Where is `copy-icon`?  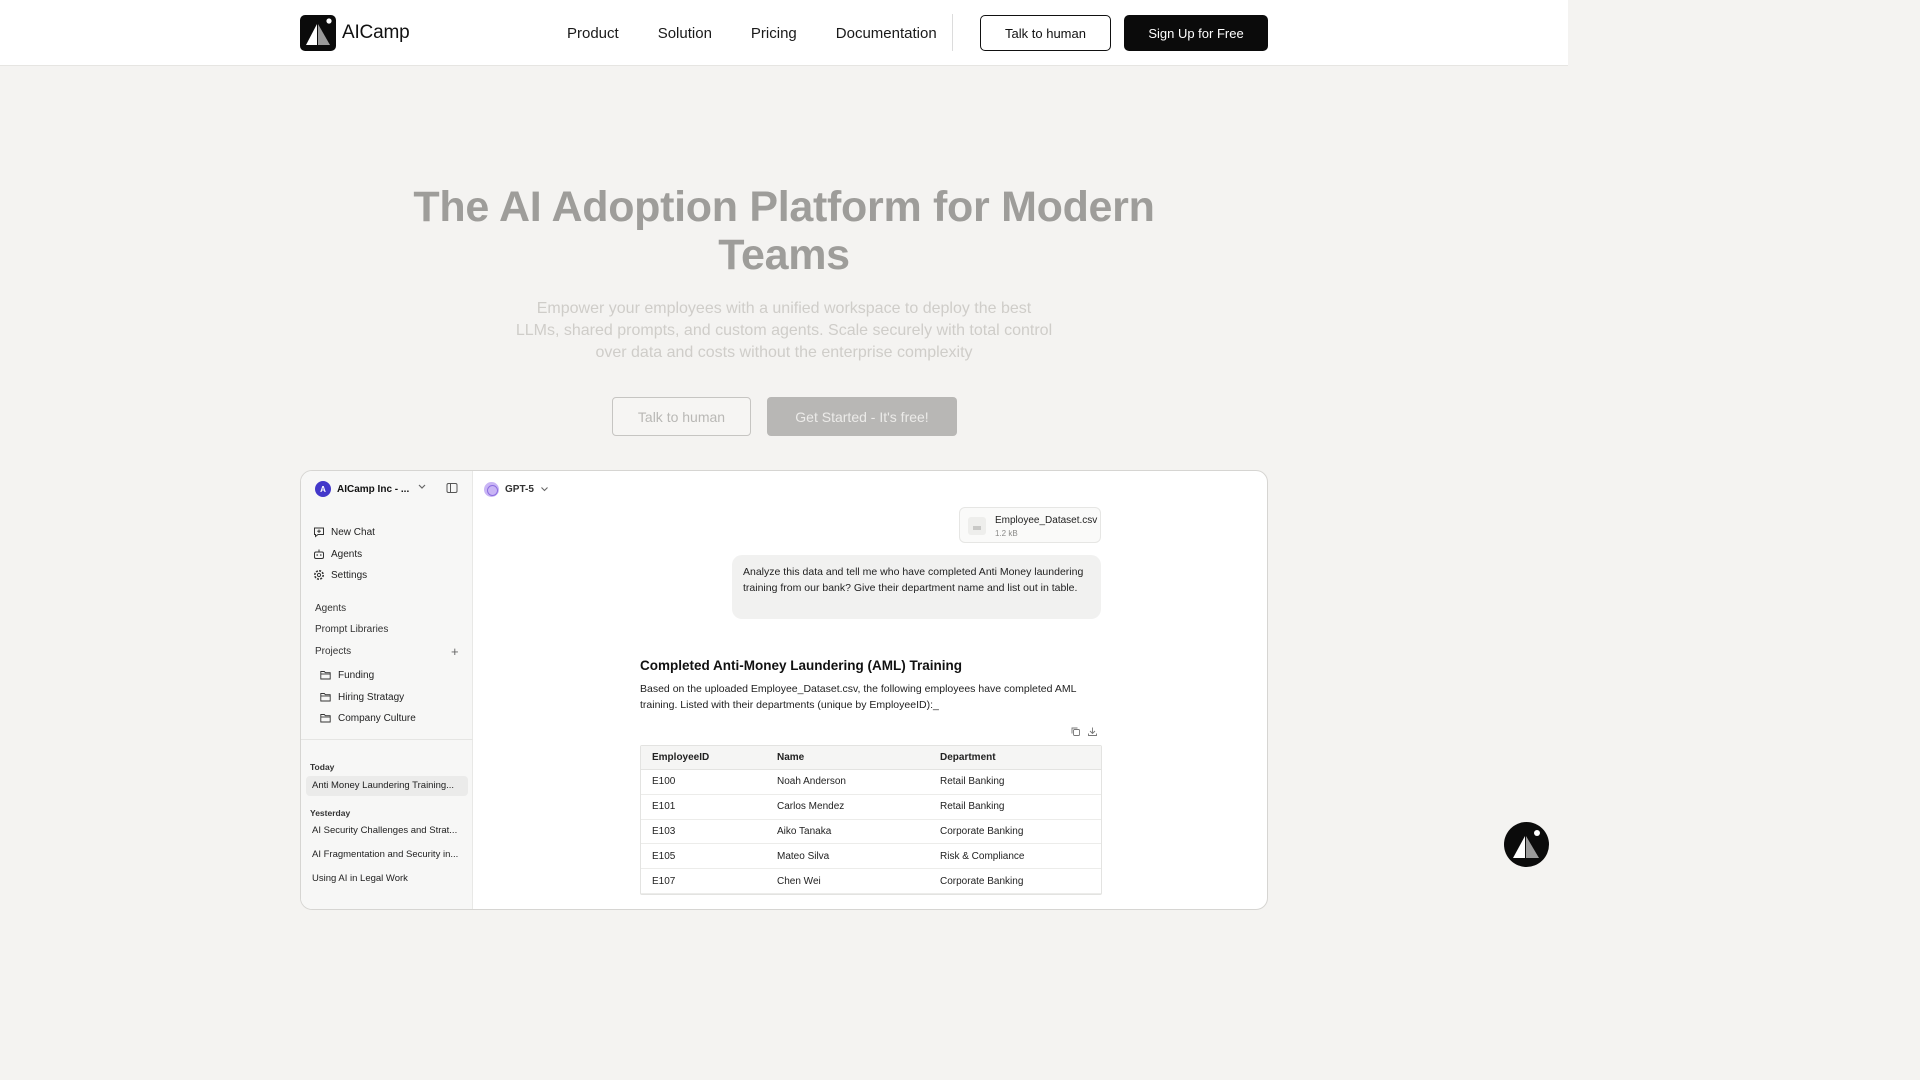
copy-icon is located at coordinates (1075, 731).